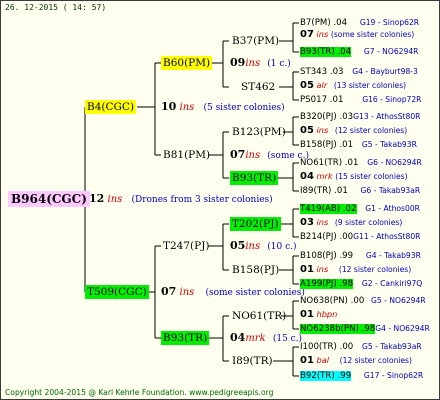 The width and height of the screenshot is (440, 400). What do you see at coordinates (365, 329) in the screenshot?
I see `leaf-21: NO6238b(PN) .98G4 - NO6294R` at bounding box center [365, 329].